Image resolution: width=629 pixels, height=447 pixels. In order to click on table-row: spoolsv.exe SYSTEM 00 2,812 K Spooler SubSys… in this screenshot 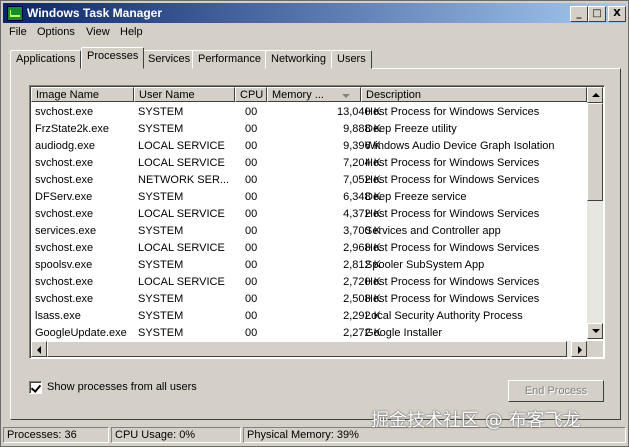, I will do `click(309, 265)`.